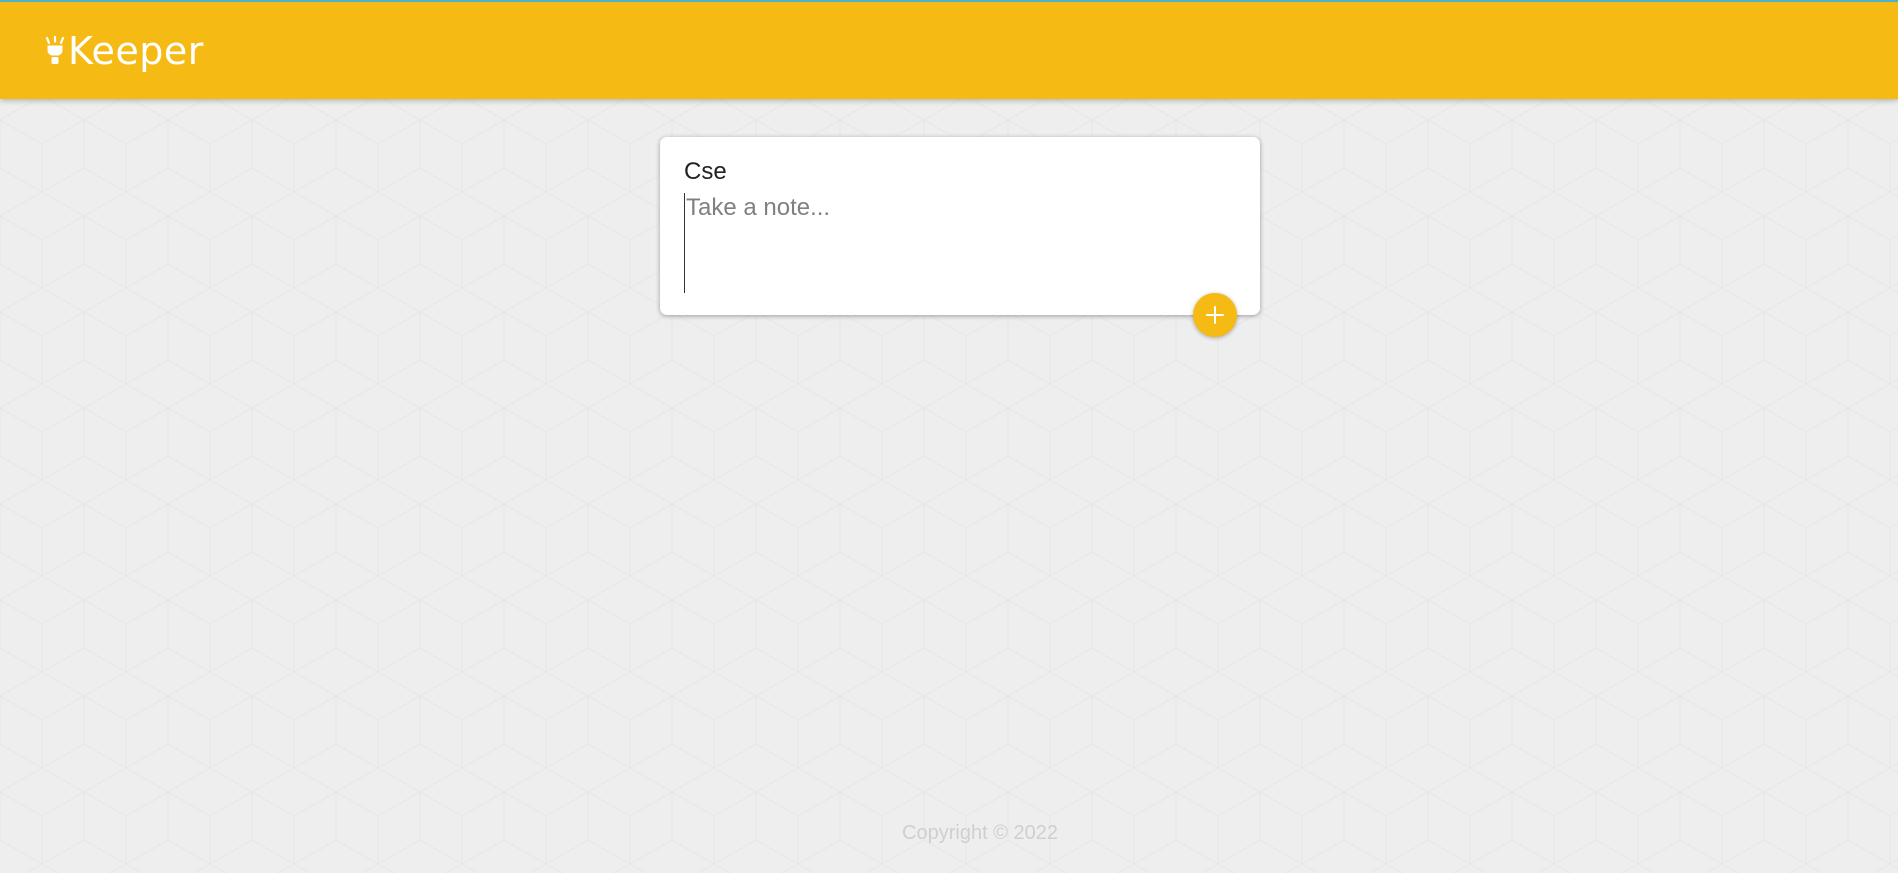 Image resolution: width=1898 pixels, height=873 pixels. Describe the element at coordinates (980, 833) in the screenshot. I see `copyright-text: Copyright © 2022` at that location.